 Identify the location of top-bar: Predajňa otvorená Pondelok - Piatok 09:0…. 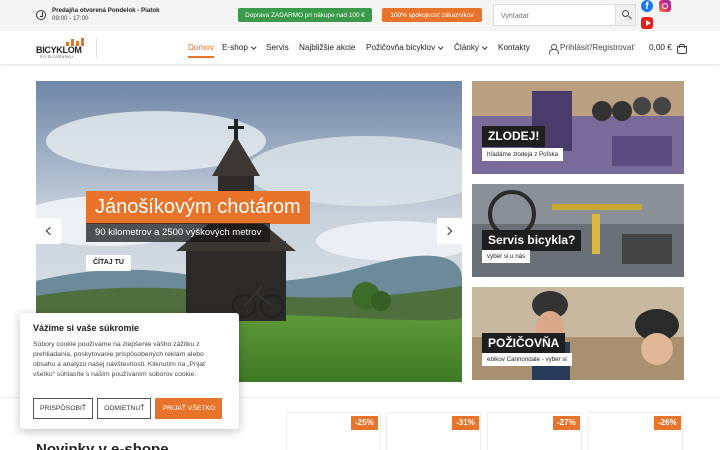
(360, 15).